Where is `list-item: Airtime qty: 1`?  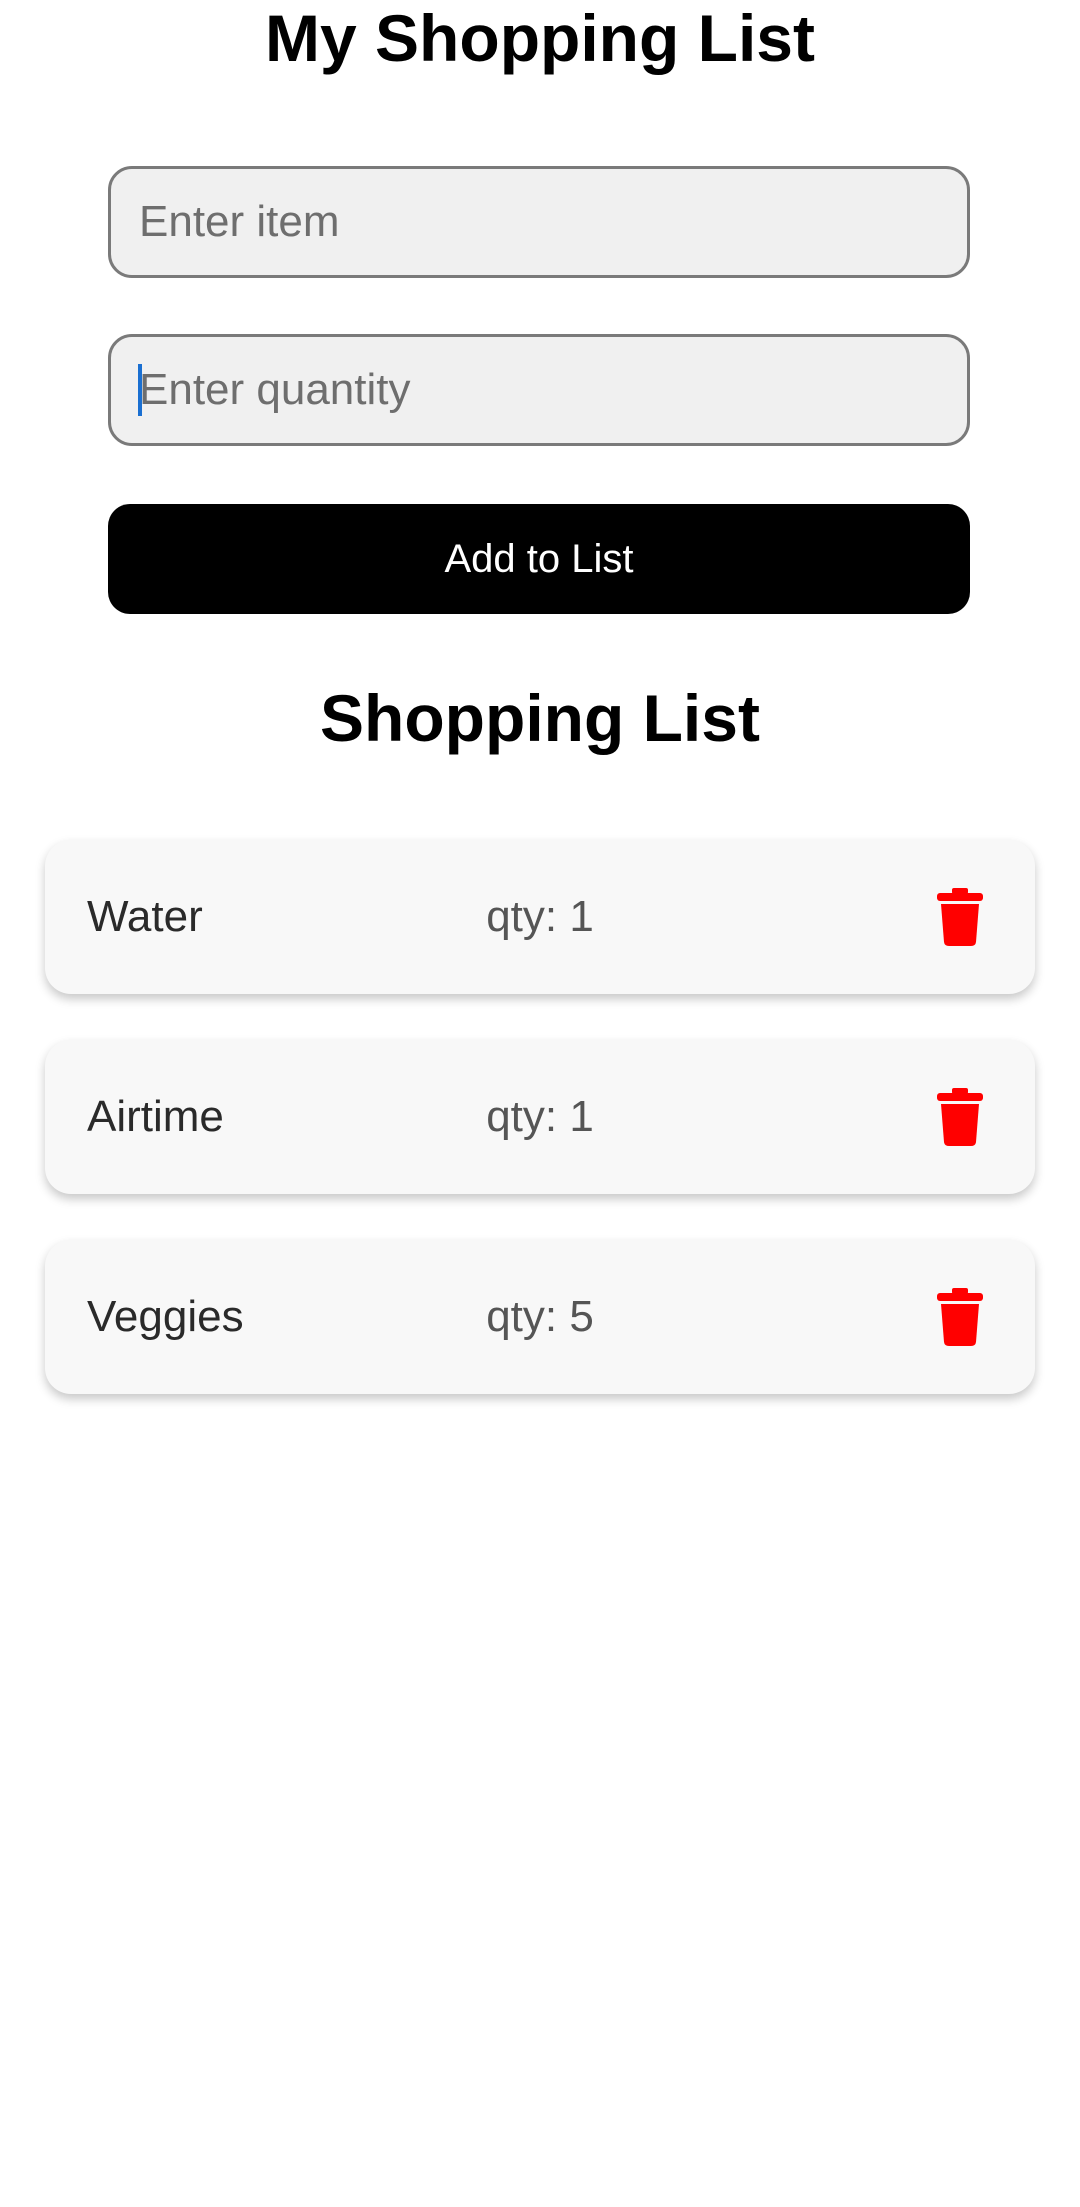
list-item: Airtime qty: 1 is located at coordinates (540, 1117).